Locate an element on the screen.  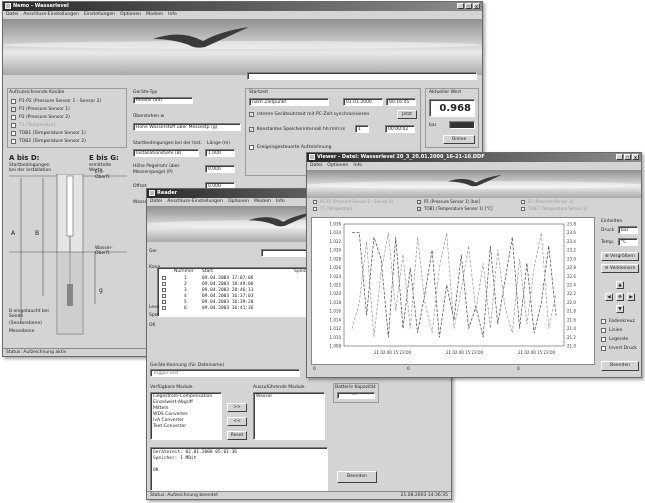
header-nummer: Nummer is located at coordinates (184, 271).